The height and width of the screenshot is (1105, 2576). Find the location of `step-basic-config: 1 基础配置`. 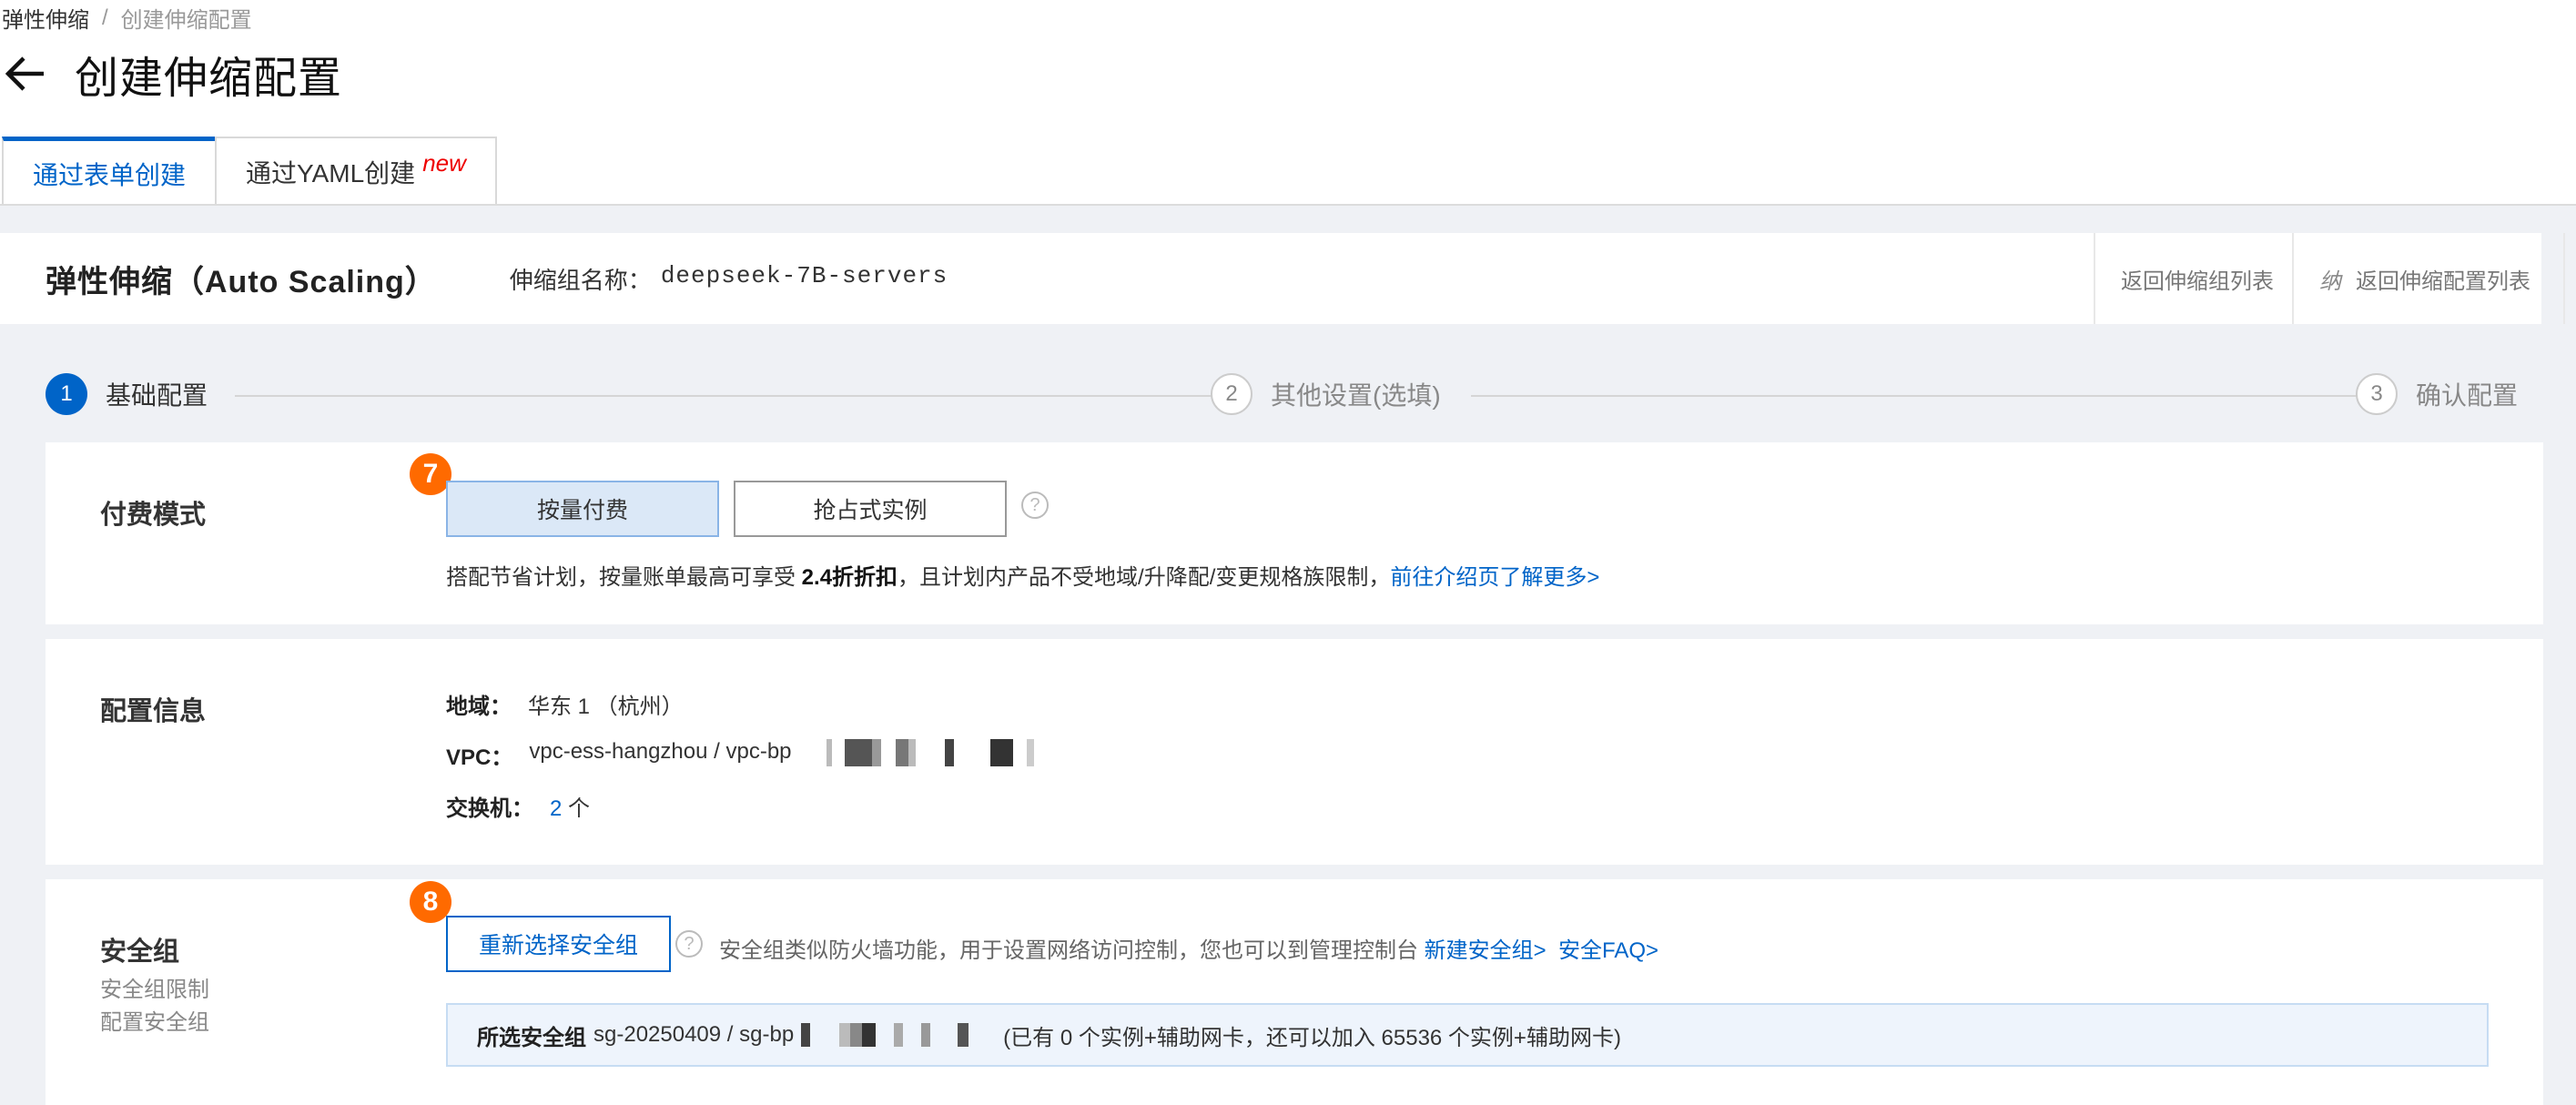

step-basic-config: 1 基础配置 is located at coordinates (127, 394).